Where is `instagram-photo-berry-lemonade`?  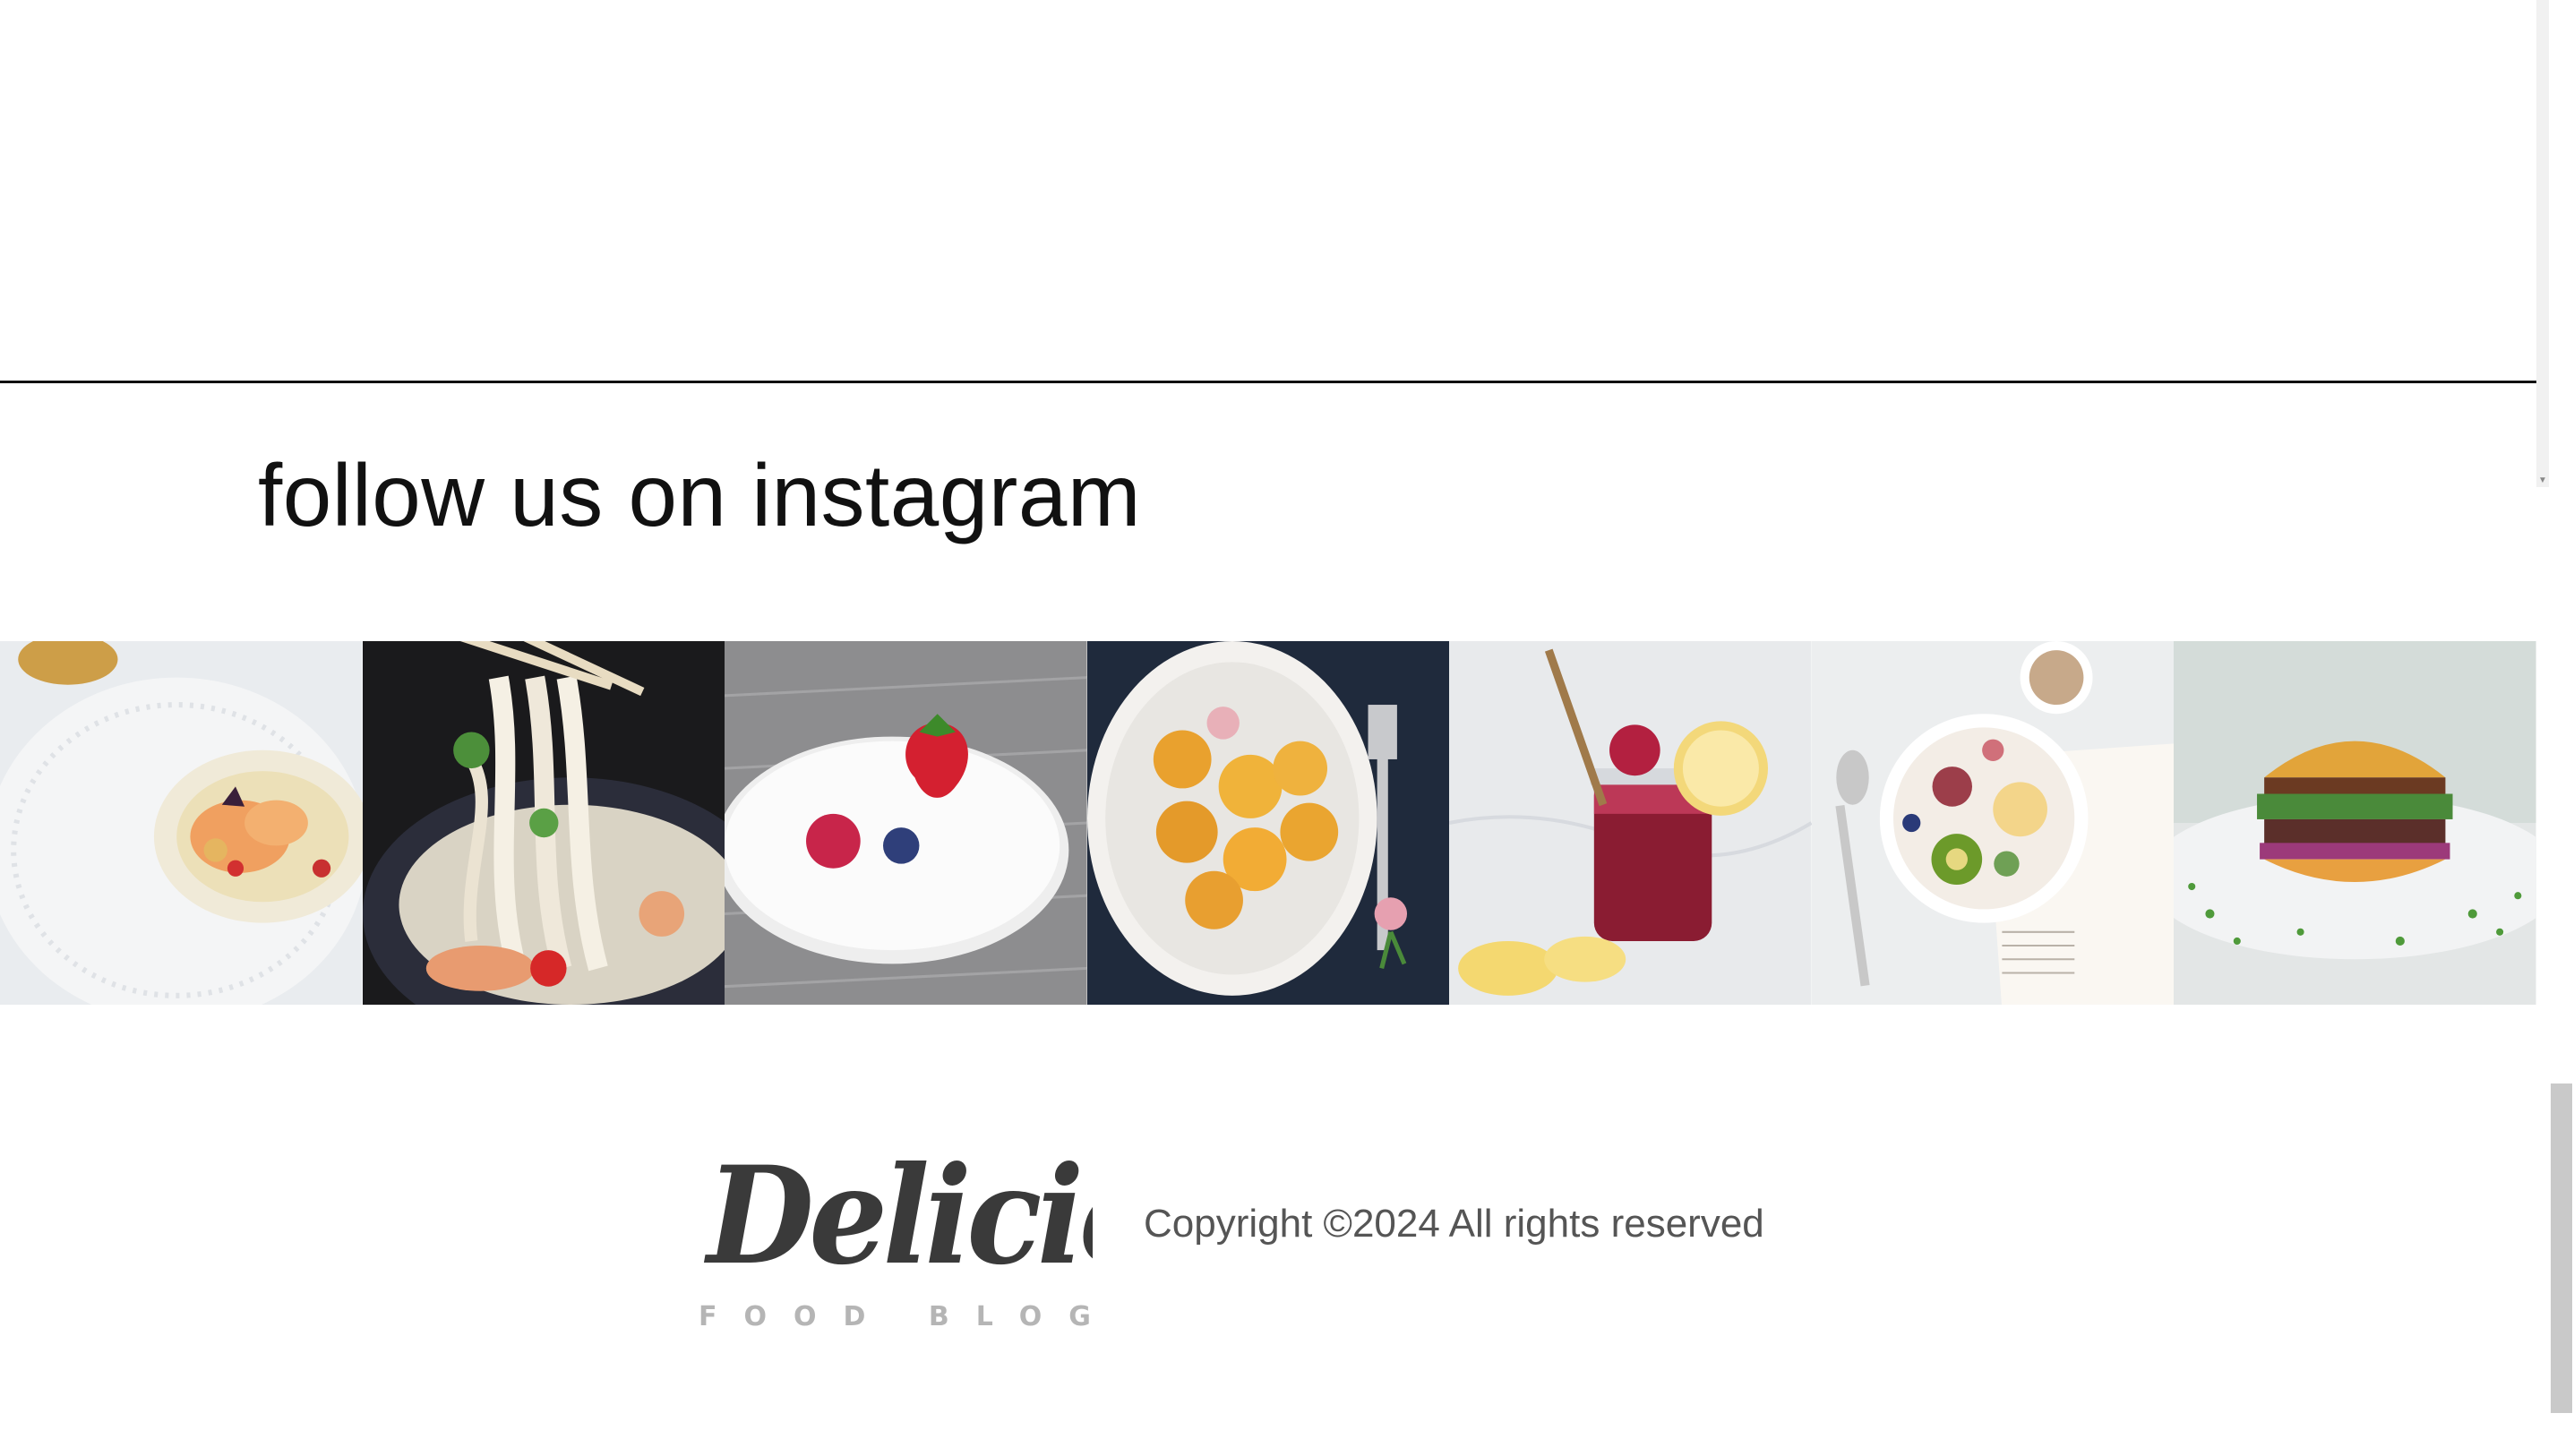
instagram-photo-berry-lemonade is located at coordinates (1630, 823).